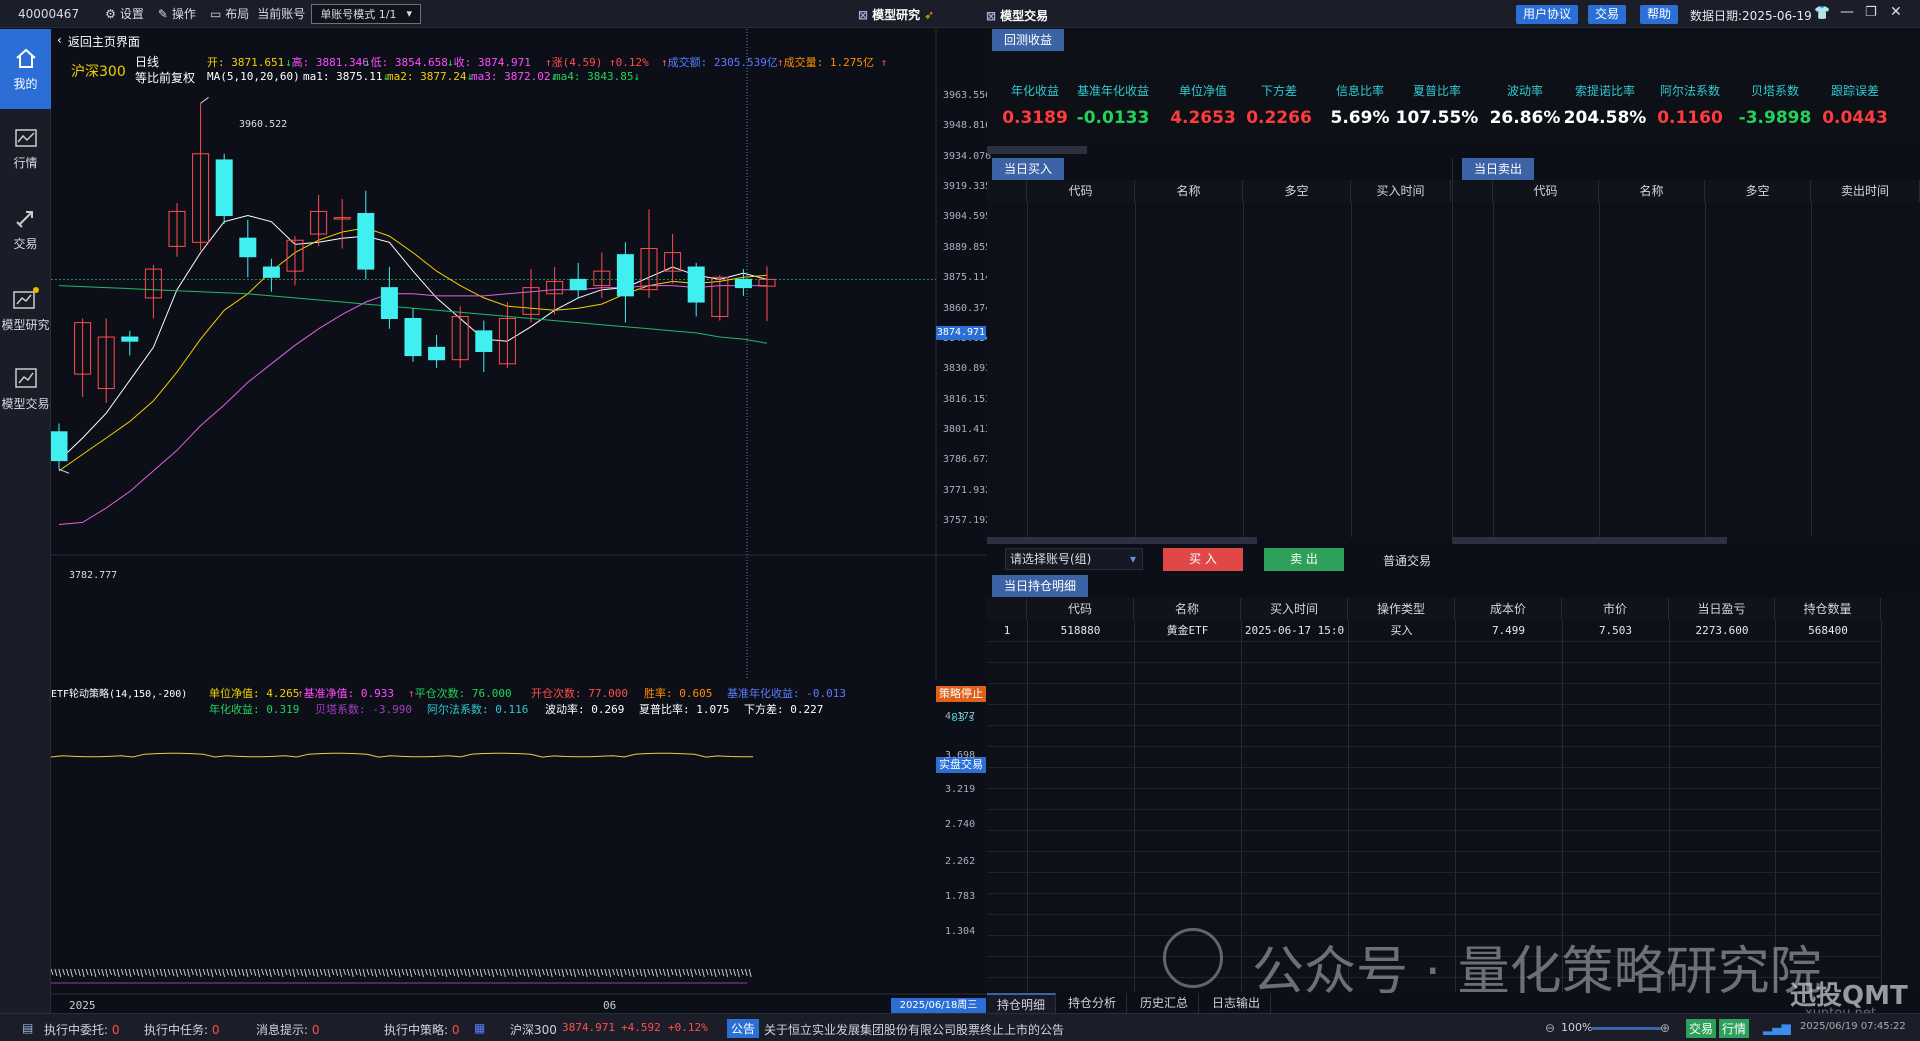  I want to click on pending-orders: 执行中委托: 0, so click(82, 1029).